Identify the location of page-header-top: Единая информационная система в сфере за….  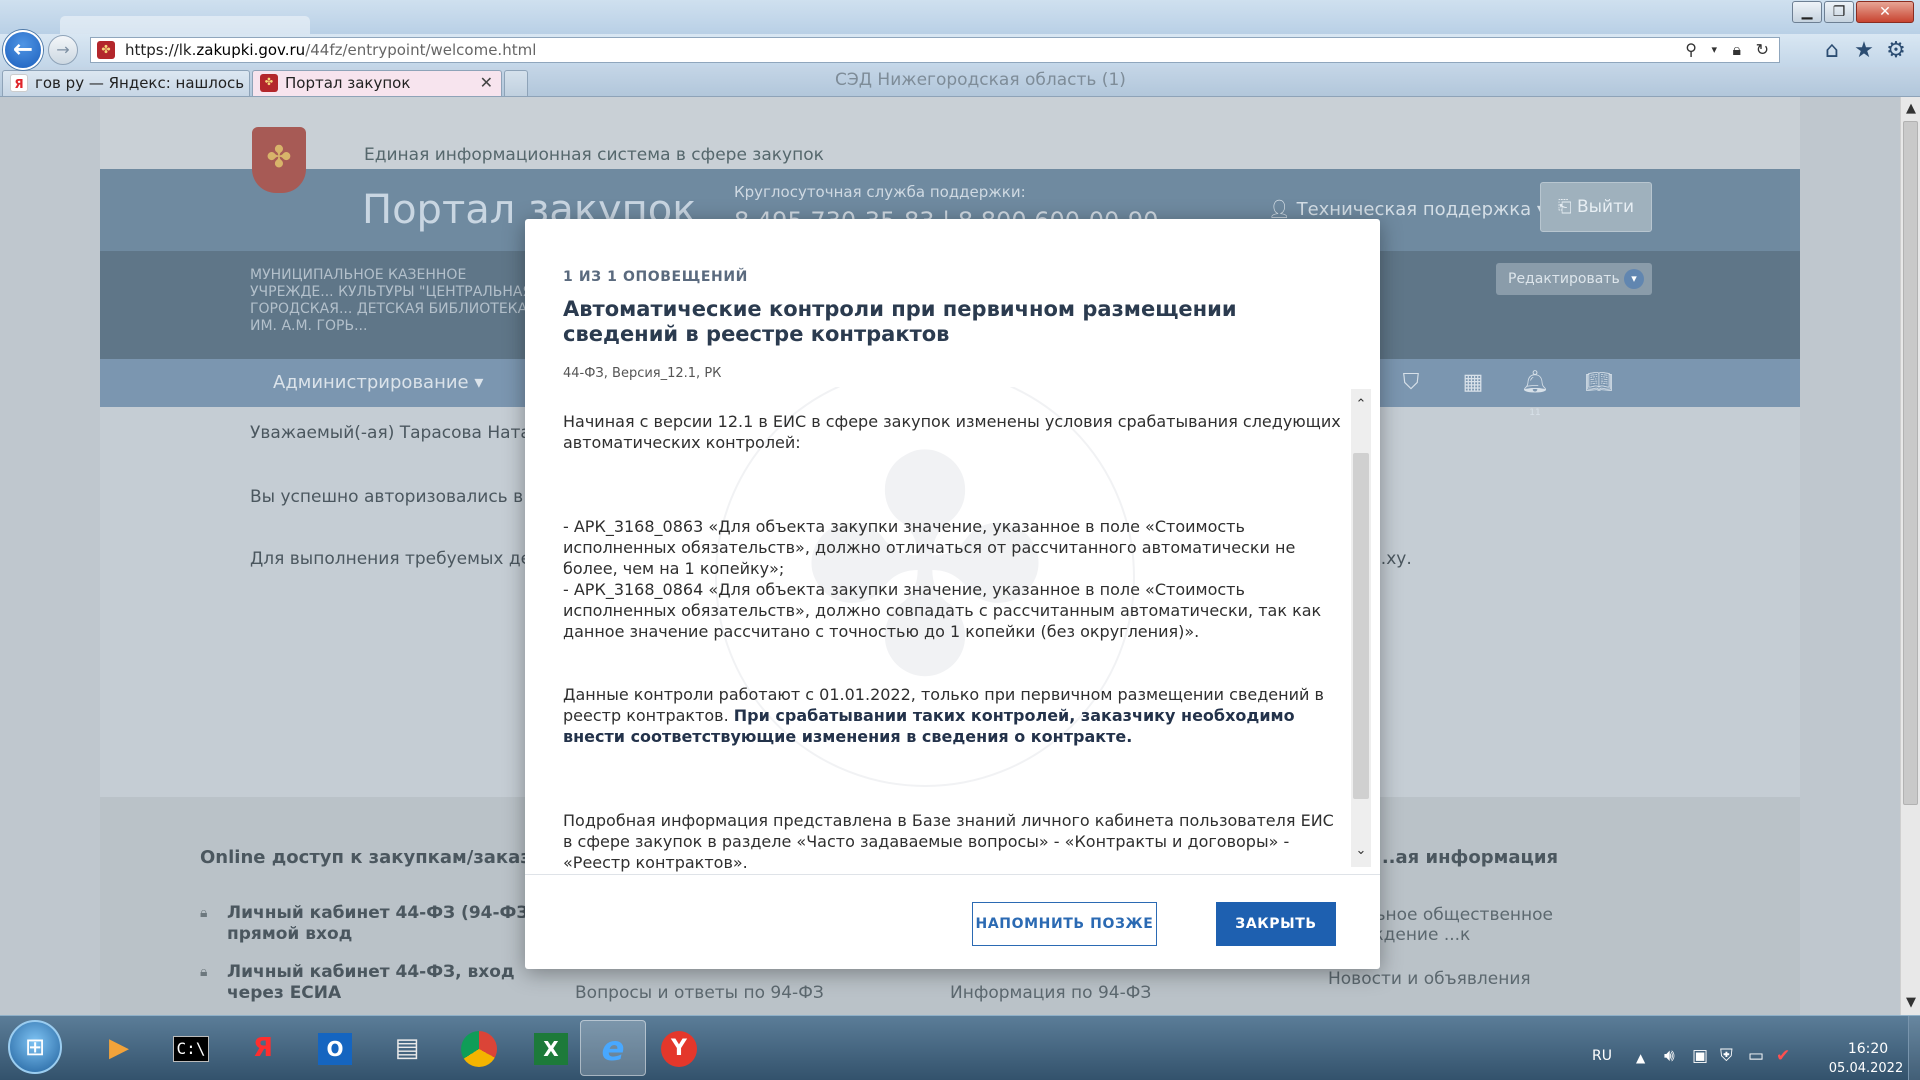
(950, 133).